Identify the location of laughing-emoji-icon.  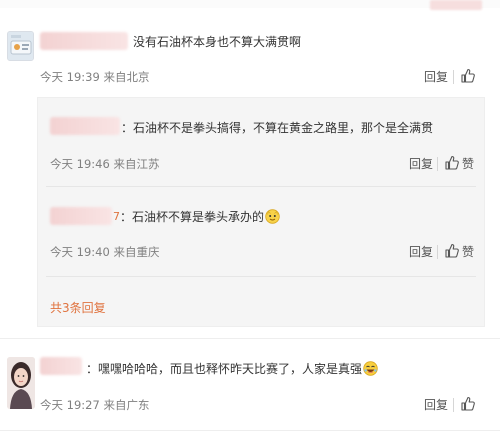
(370, 368).